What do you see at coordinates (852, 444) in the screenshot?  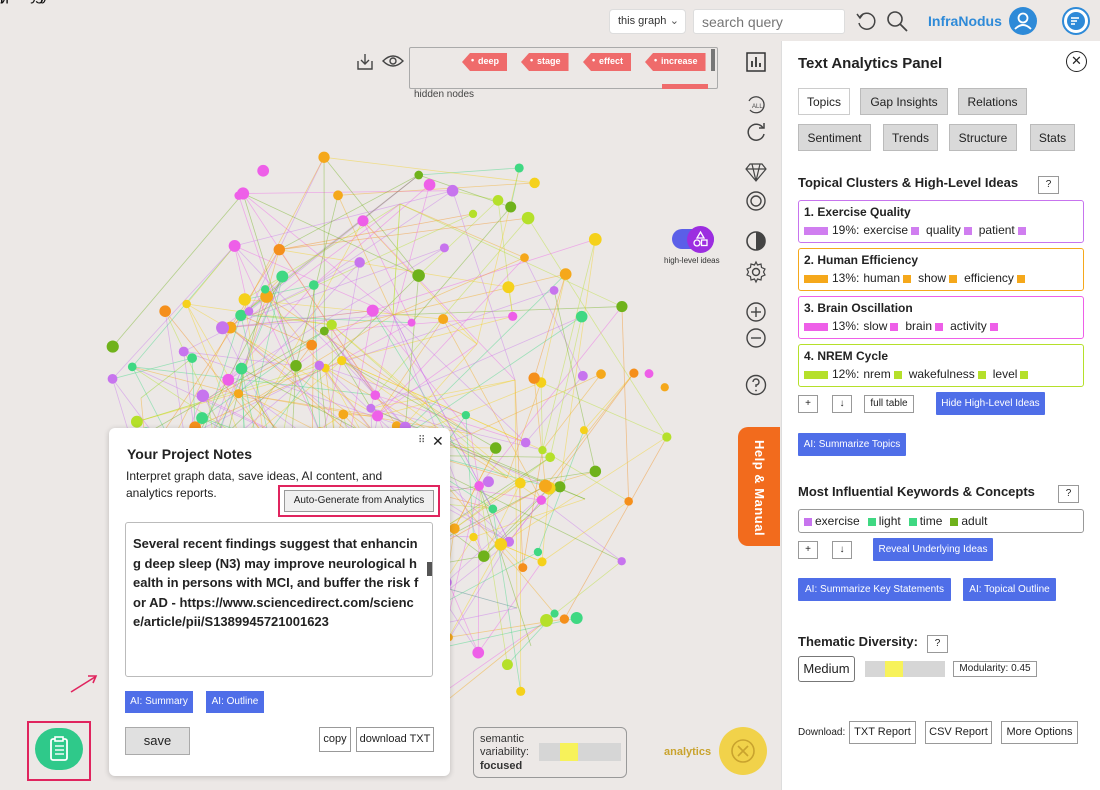 I see `summarize-topics-button: AI: Summarize Topics` at bounding box center [852, 444].